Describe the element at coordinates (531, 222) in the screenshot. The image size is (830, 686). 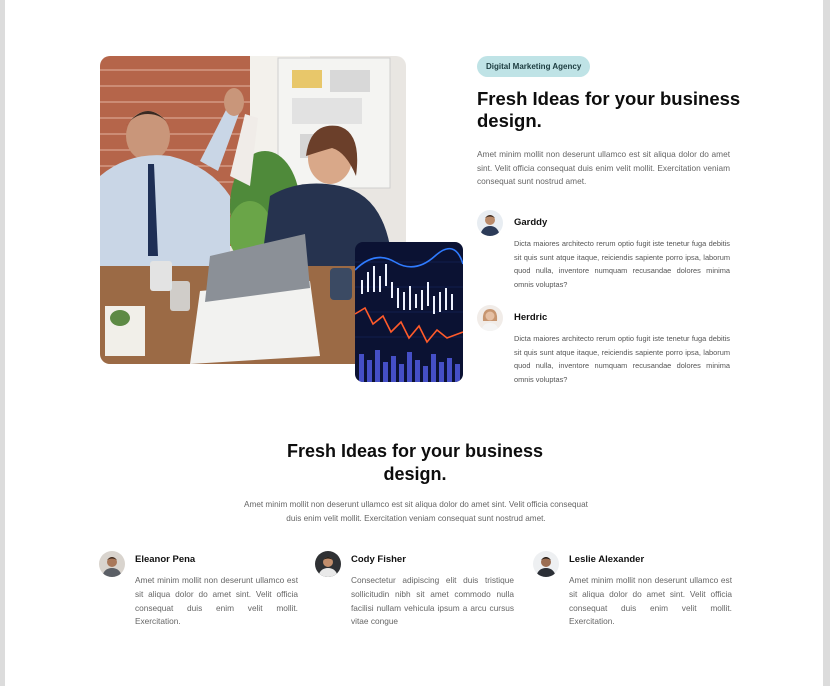
I see `member-name: Garddy` at that location.